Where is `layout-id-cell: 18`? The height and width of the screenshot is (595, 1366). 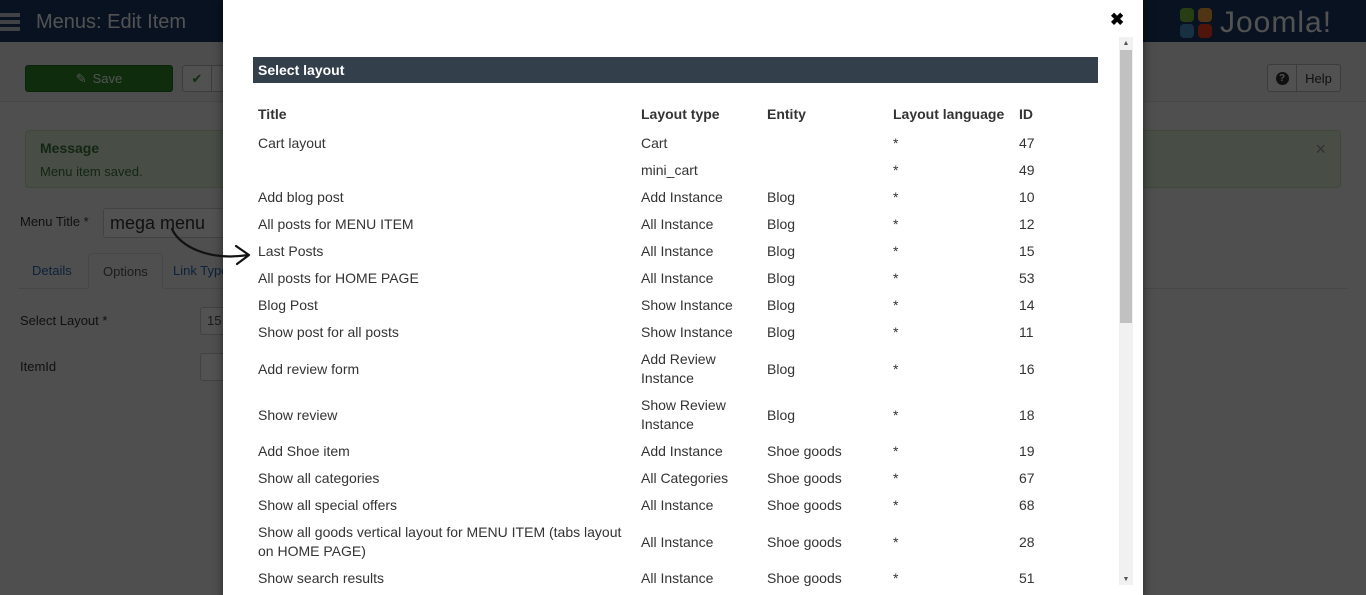 layout-id-cell: 18 is located at coordinates (1027, 414).